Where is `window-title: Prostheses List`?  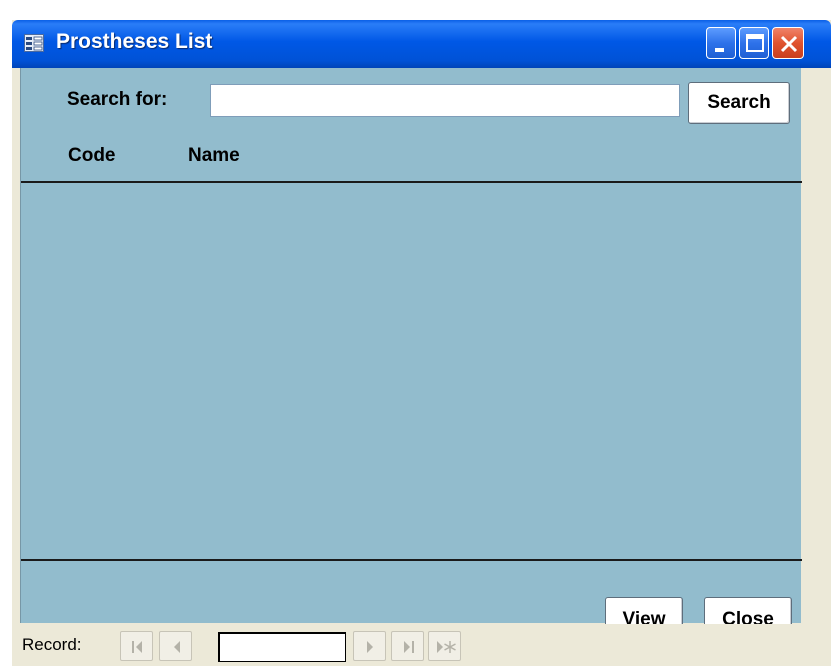
window-title: Prostheses List is located at coordinates (134, 41).